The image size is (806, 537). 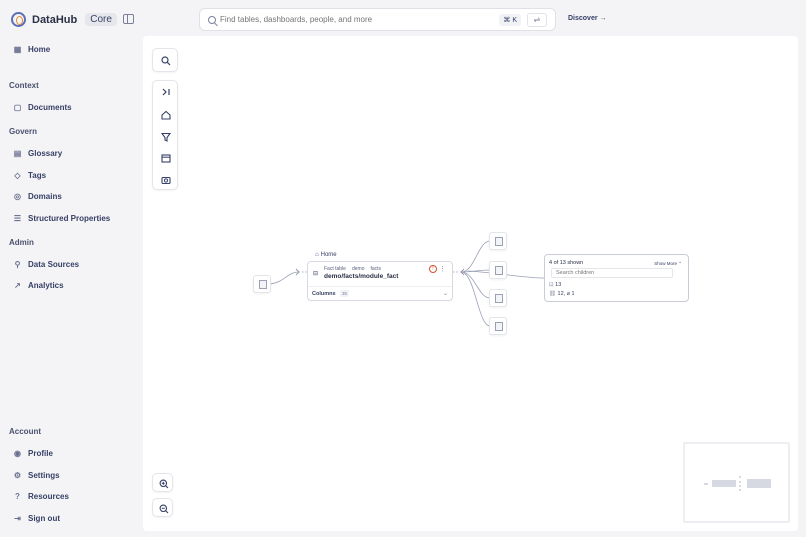 What do you see at coordinates (324, 294) in the screenshot?
I see `columns-label: Columns` at bounding box center [324, 294].